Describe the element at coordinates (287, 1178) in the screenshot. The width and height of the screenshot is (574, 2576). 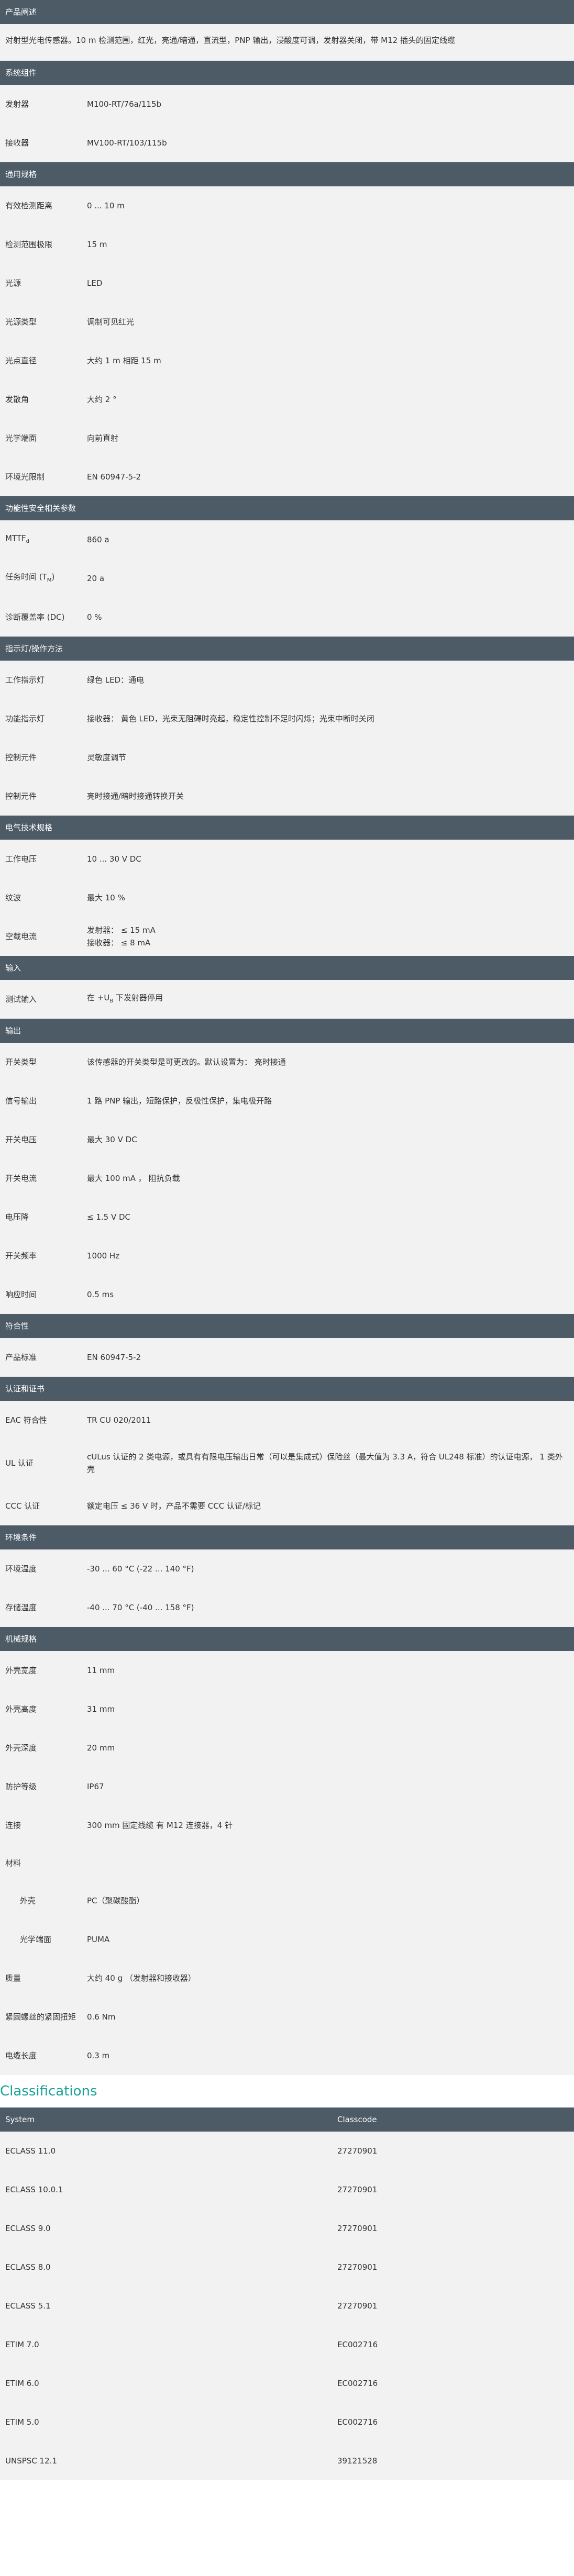
I see `spec-row: 开关电流 最大 100 mA ， 阻抗负载` at that location.